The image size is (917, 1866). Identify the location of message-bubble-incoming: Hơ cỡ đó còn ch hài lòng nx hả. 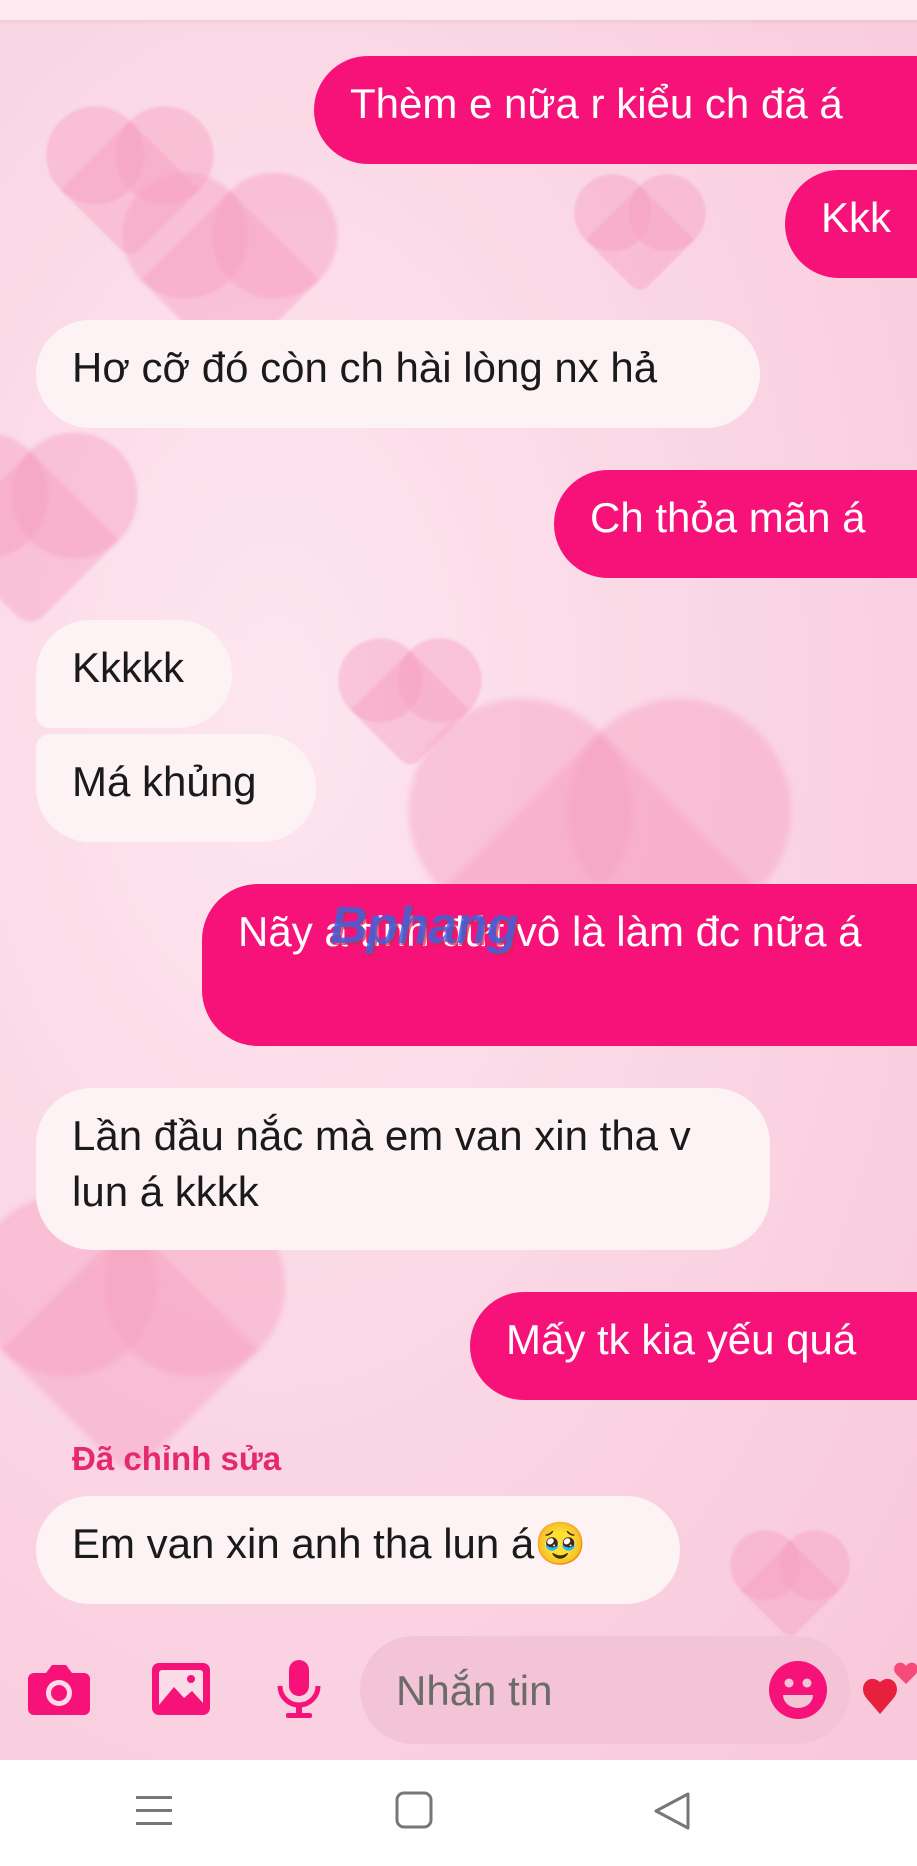
(398, 374).